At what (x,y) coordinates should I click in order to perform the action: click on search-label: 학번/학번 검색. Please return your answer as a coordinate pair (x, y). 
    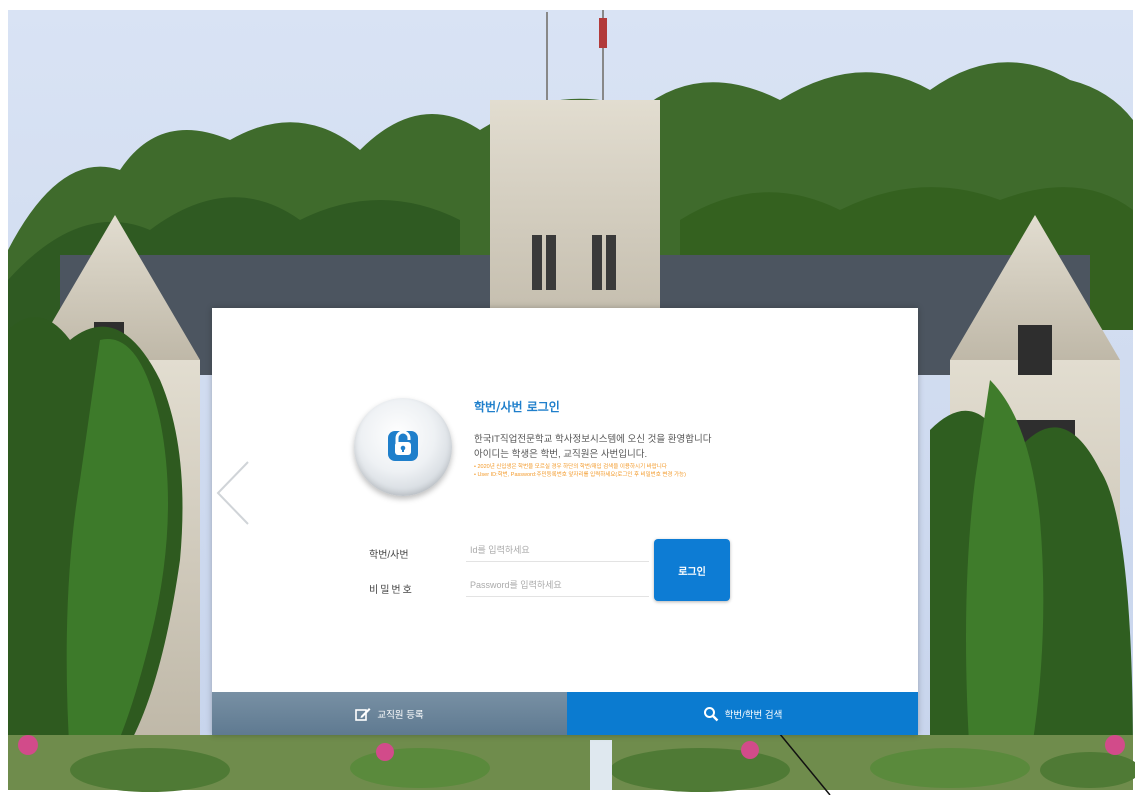
    Looking at the image, I should click on (753, 715).